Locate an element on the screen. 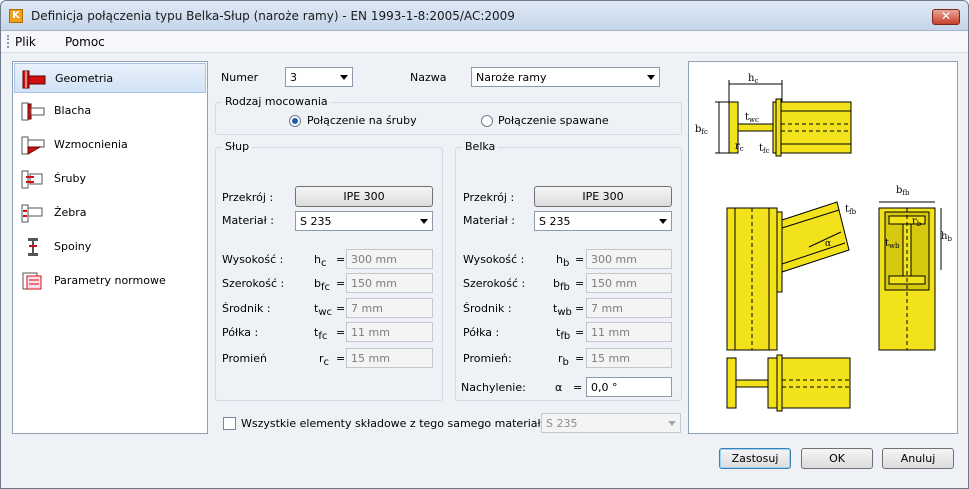 This screenshot has width=969, height=489. nav-label-welds: Spoiny is located at coordinates (73, 246).